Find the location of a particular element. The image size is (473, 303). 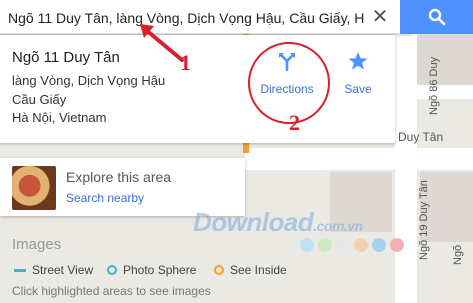

directions-icon is located at coordinates (287, 62).